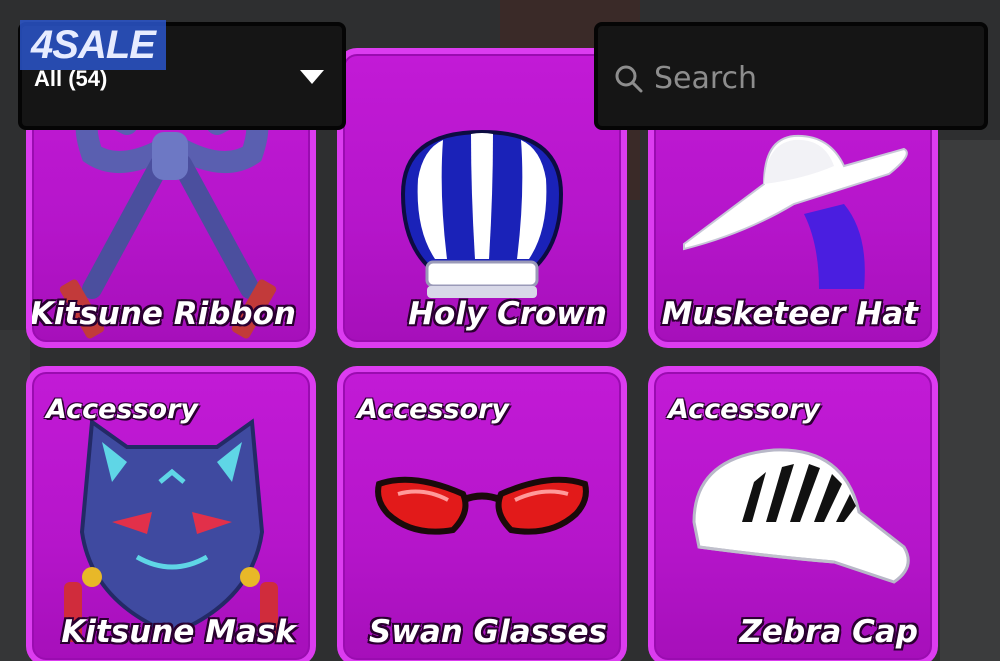  Describe the element at coordinates (814, 78) in the screenshot. I see `search-input` at that location.